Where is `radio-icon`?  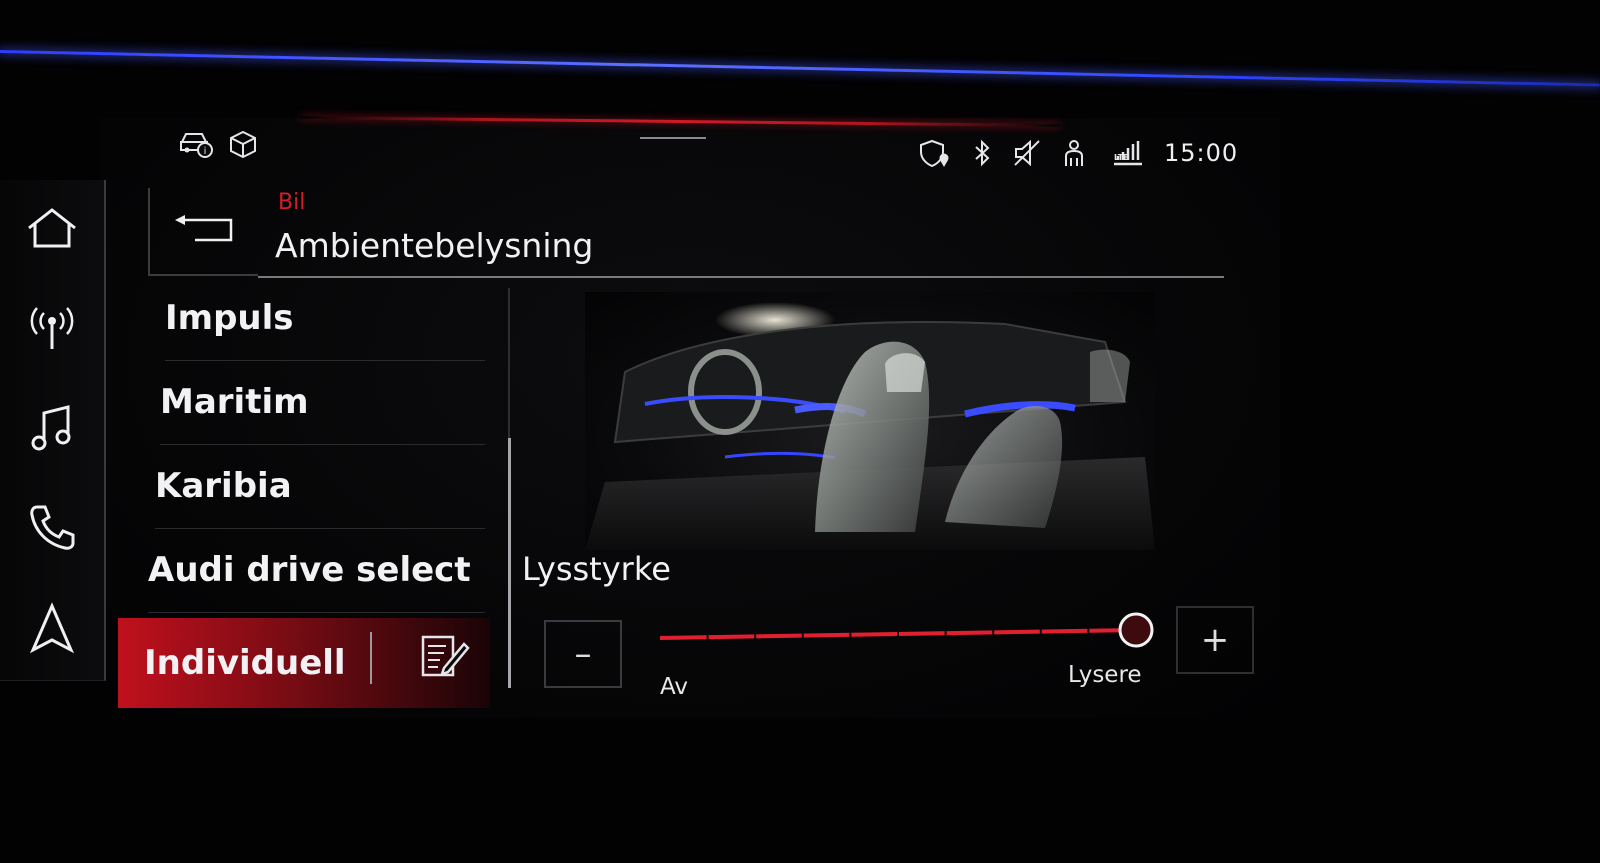 radio-icon is located at coordinates (52, 330).